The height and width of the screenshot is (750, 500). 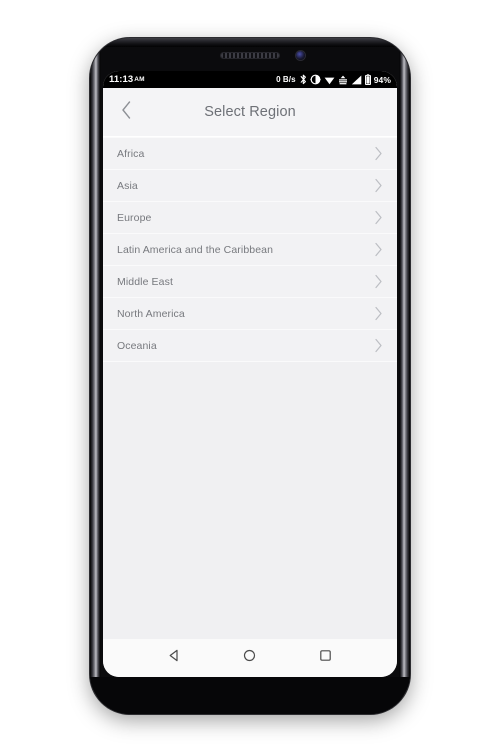 I want to click on home-circle-icon, so click(x=249, y=658).